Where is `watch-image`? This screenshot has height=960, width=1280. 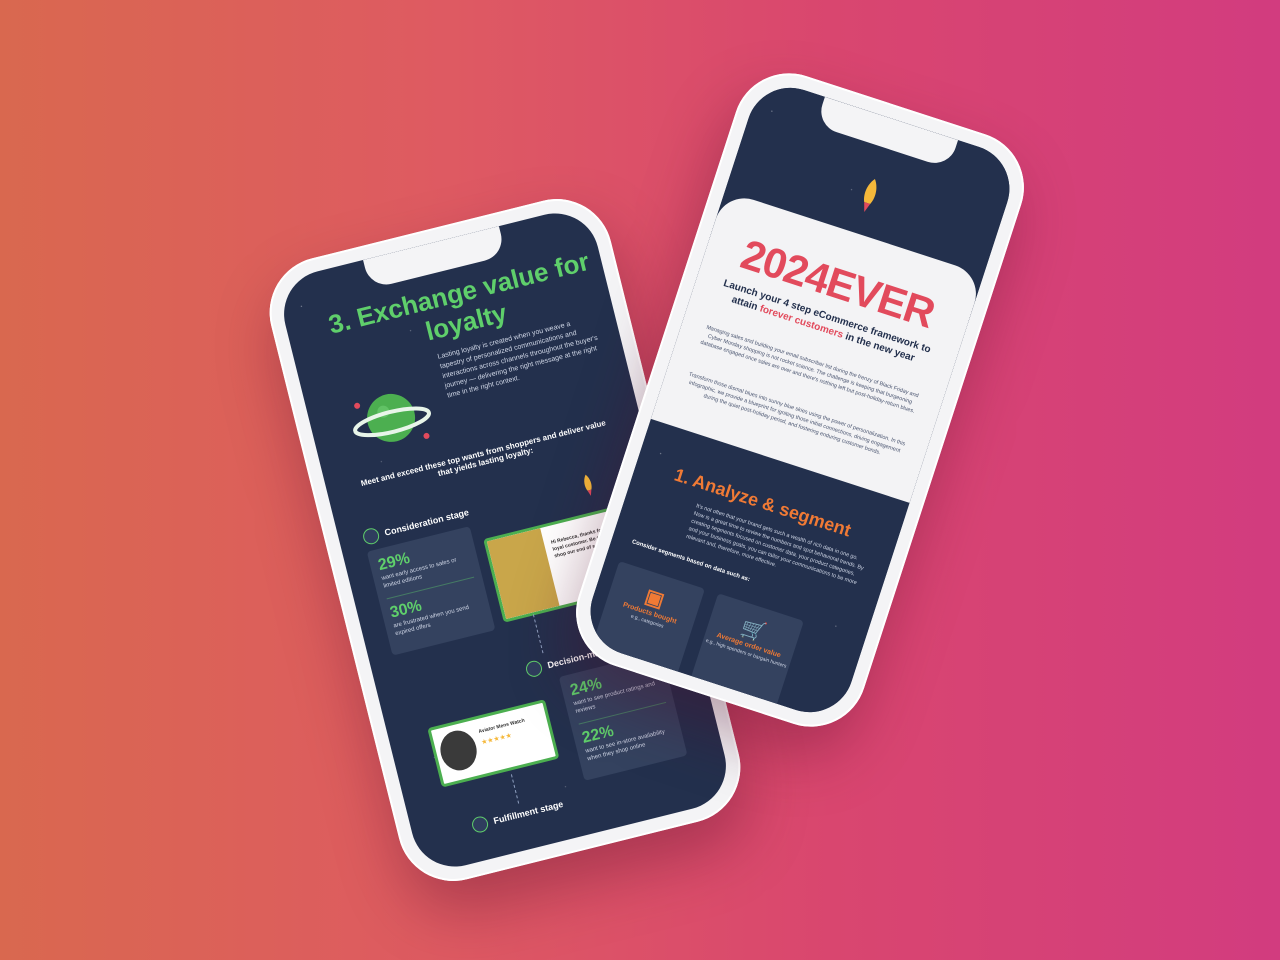 watch-image is located at coordinates (458, 750).